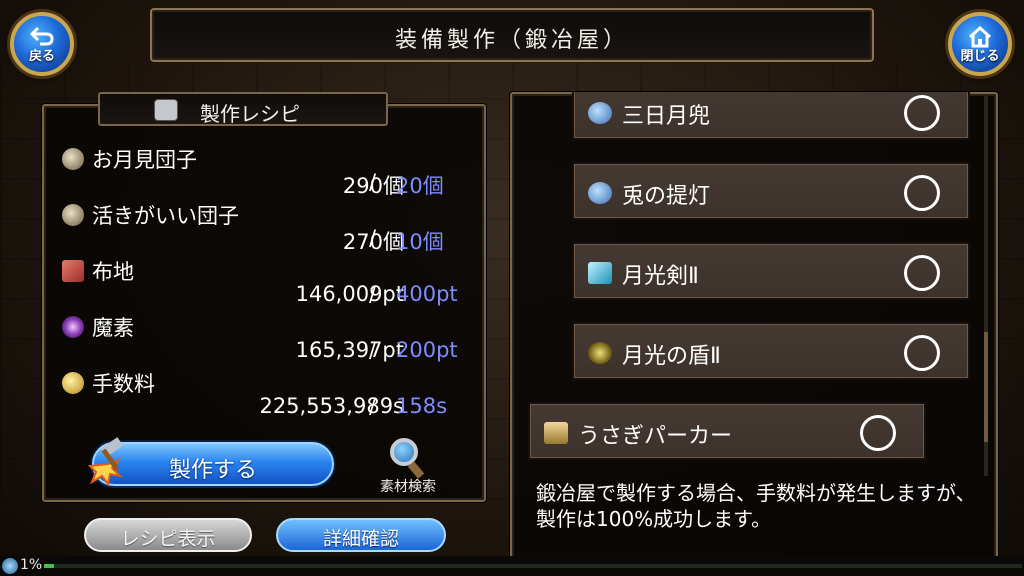  Describe the element at coordinates (771, 116) in the screenshot. I see `list-item: 三日月兜` at that location.